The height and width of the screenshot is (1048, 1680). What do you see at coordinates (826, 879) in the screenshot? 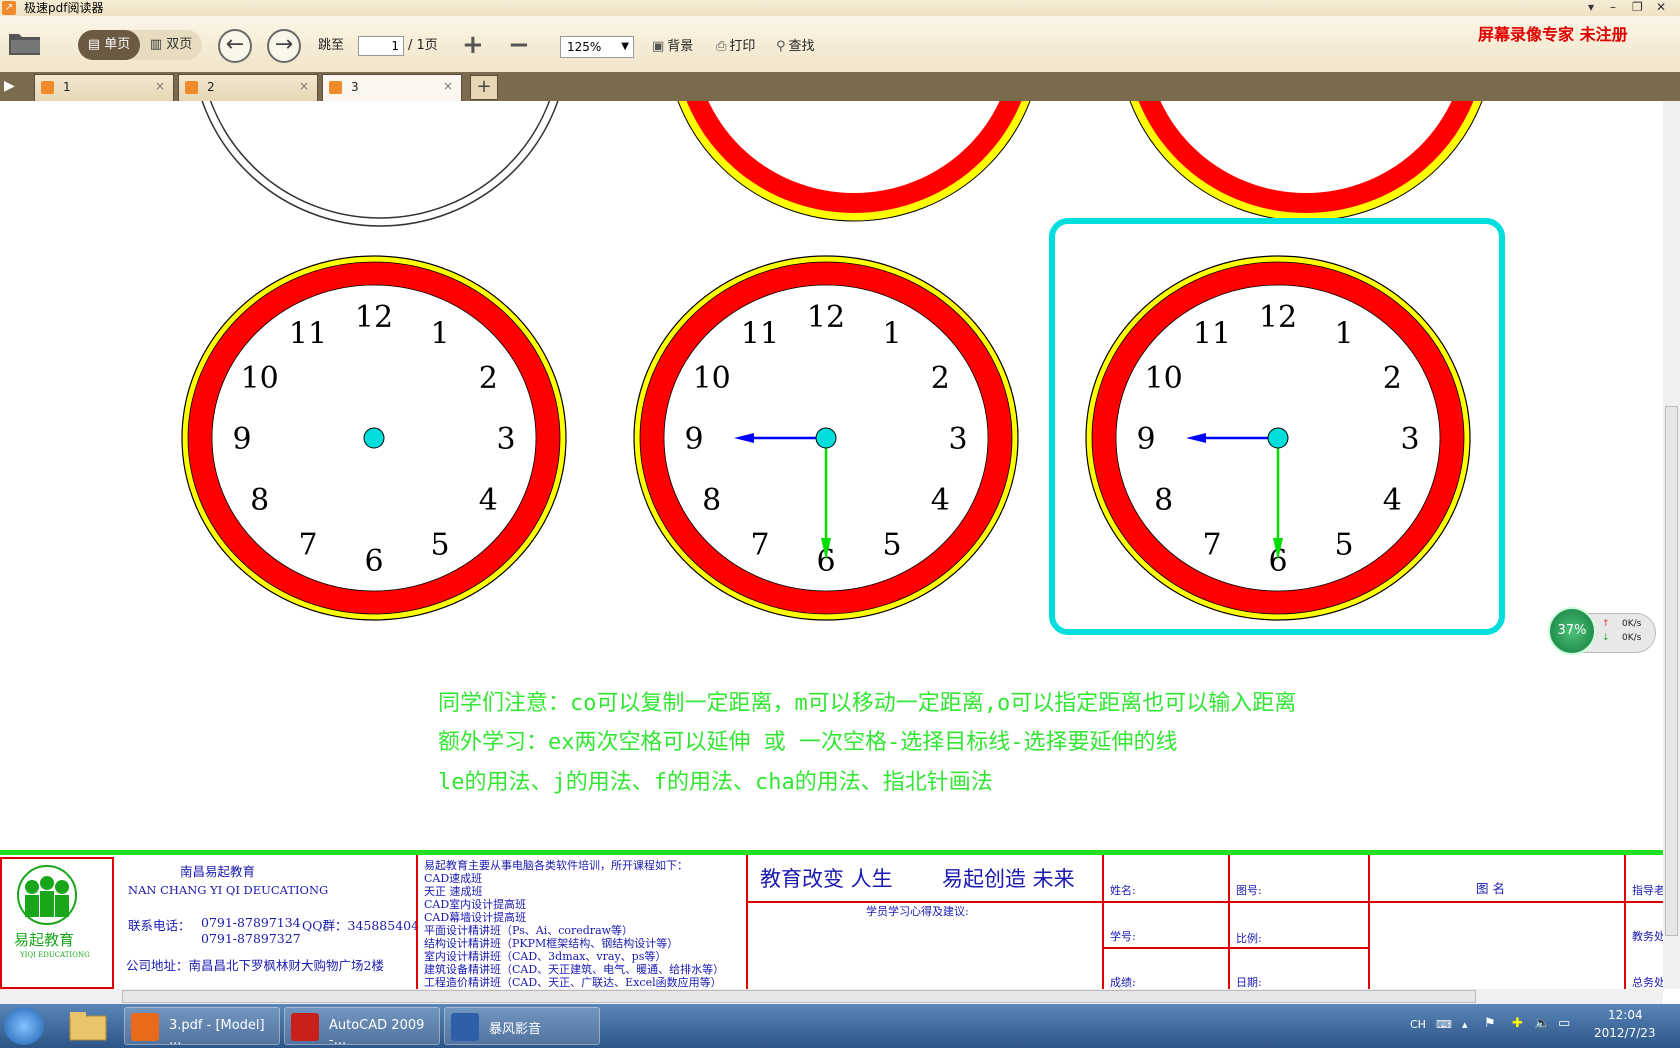
I see `slogan-1: 教育改变 人生` at bounding box center [826, 879].